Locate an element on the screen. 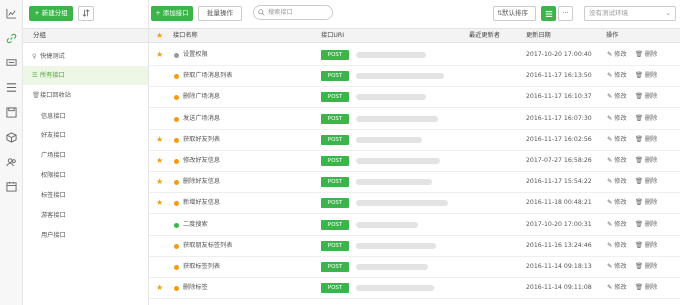  link-icon is located at coordinates (11, 38).